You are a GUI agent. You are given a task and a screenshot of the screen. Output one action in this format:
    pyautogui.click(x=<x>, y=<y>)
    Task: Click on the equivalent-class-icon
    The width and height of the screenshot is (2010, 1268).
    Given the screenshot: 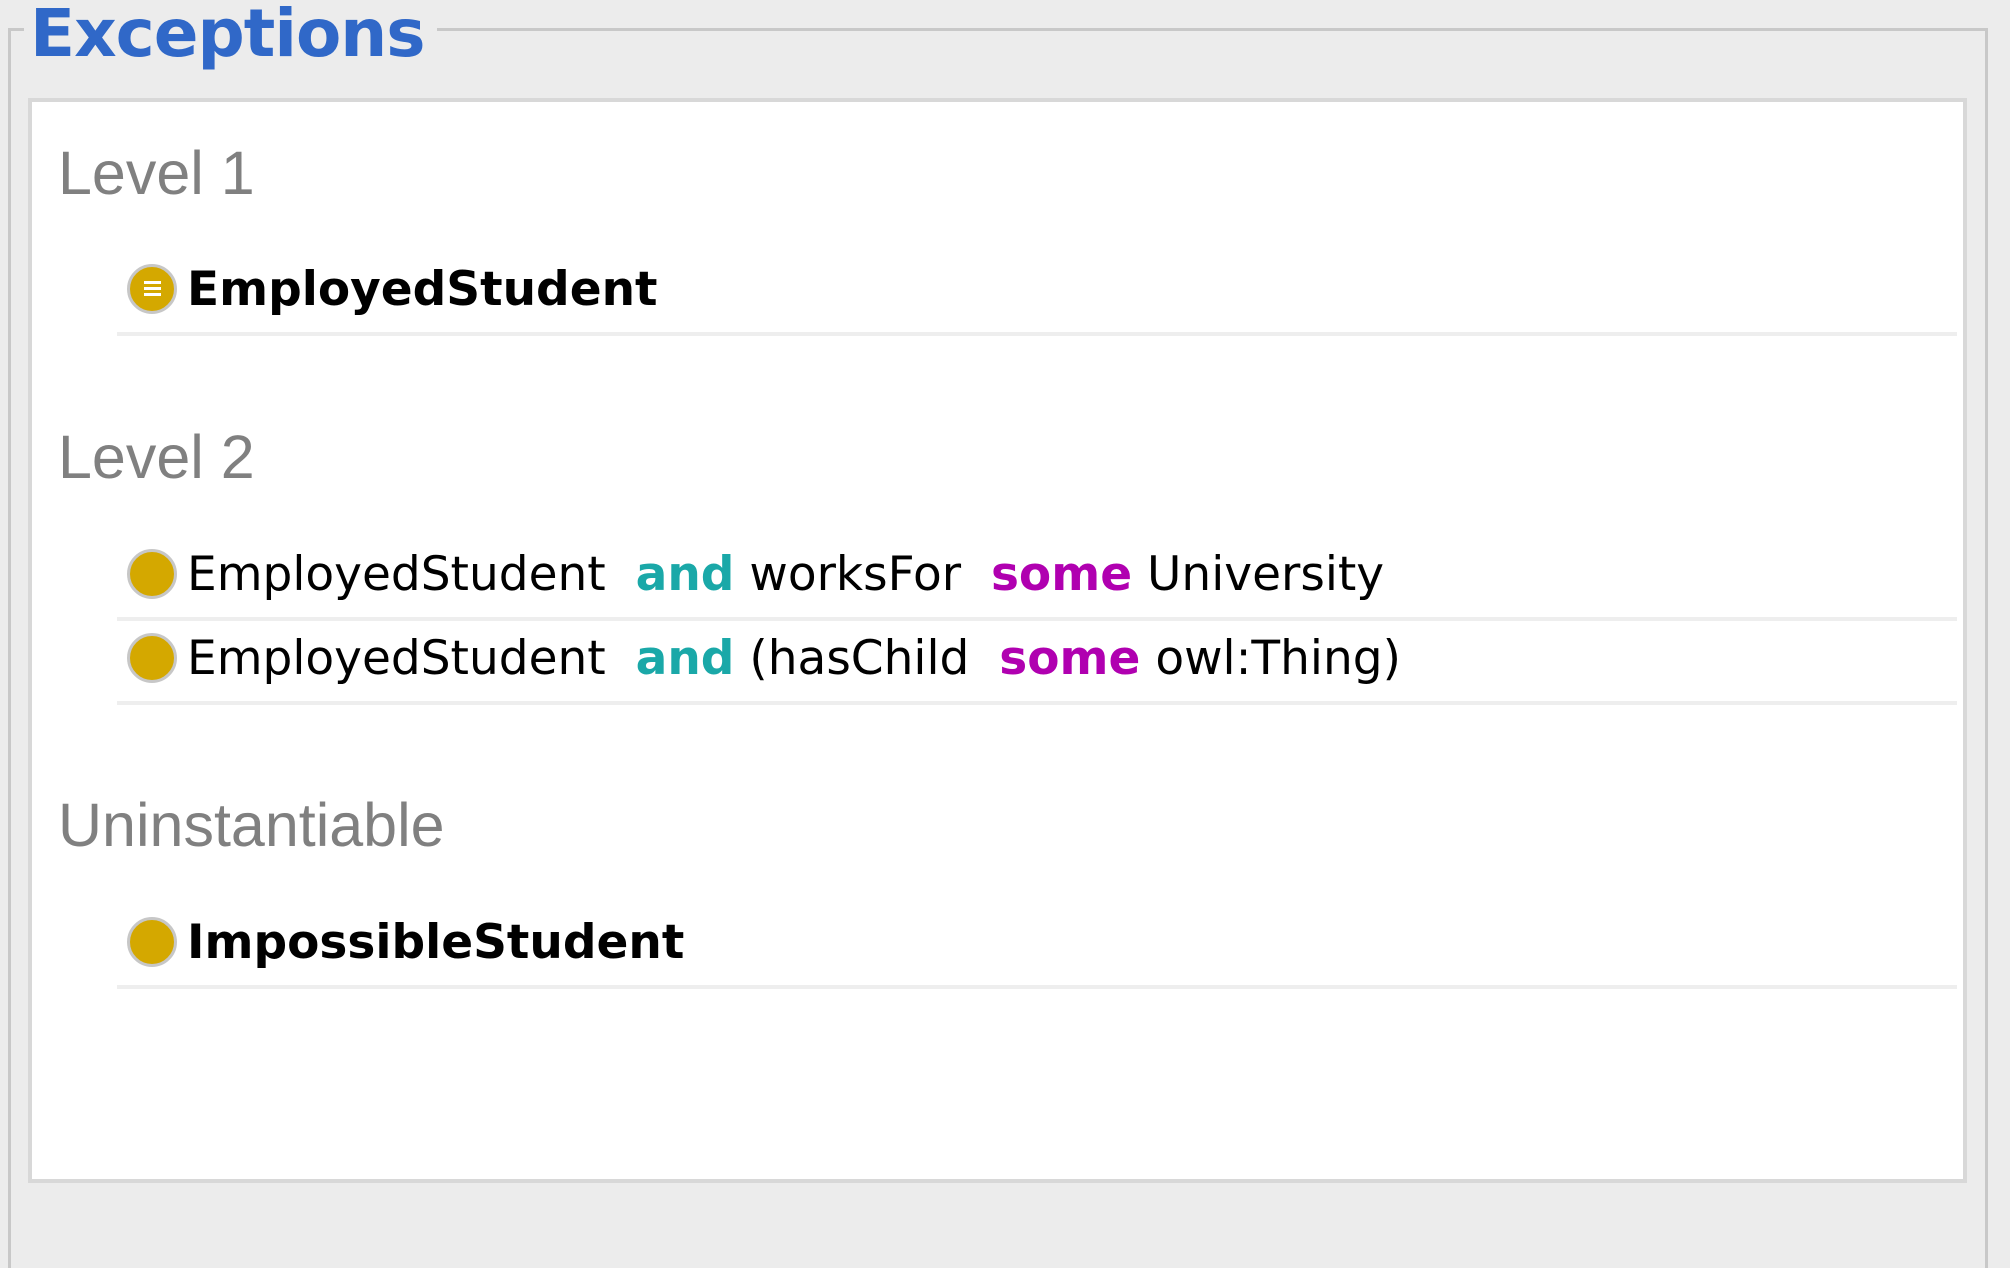 What is the action you would take?
    pyautogui.click(x=152, y=289)
    